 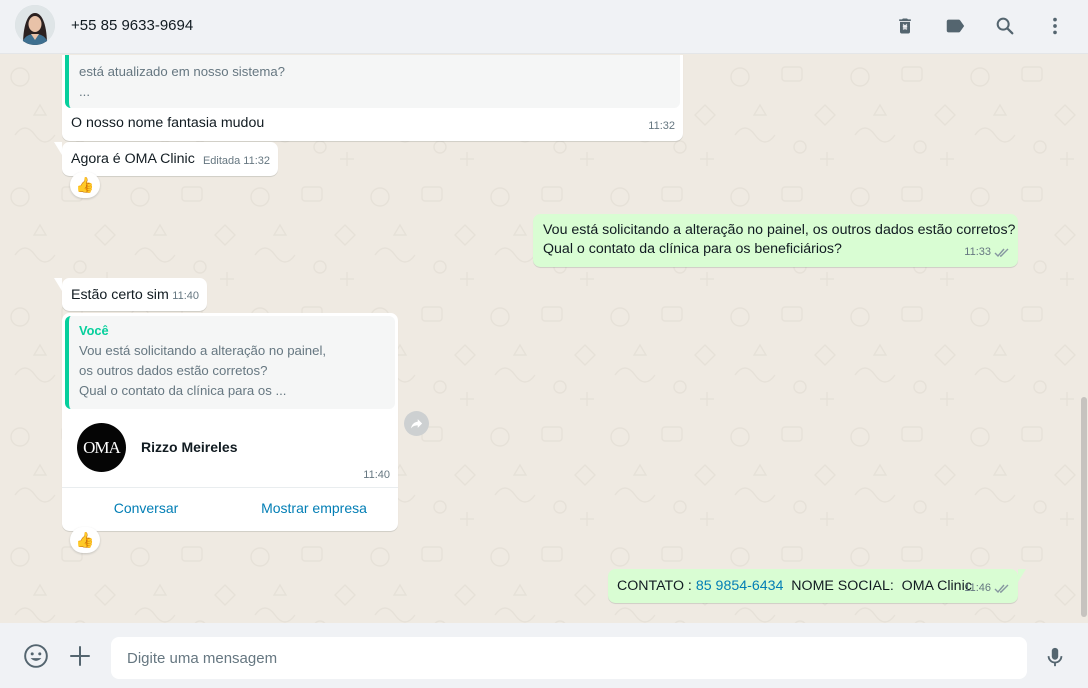 What do you see at coordinates (146, 508) in the screenshot?
I see `chat-button: Conversar` at bounding box center [146, 508].